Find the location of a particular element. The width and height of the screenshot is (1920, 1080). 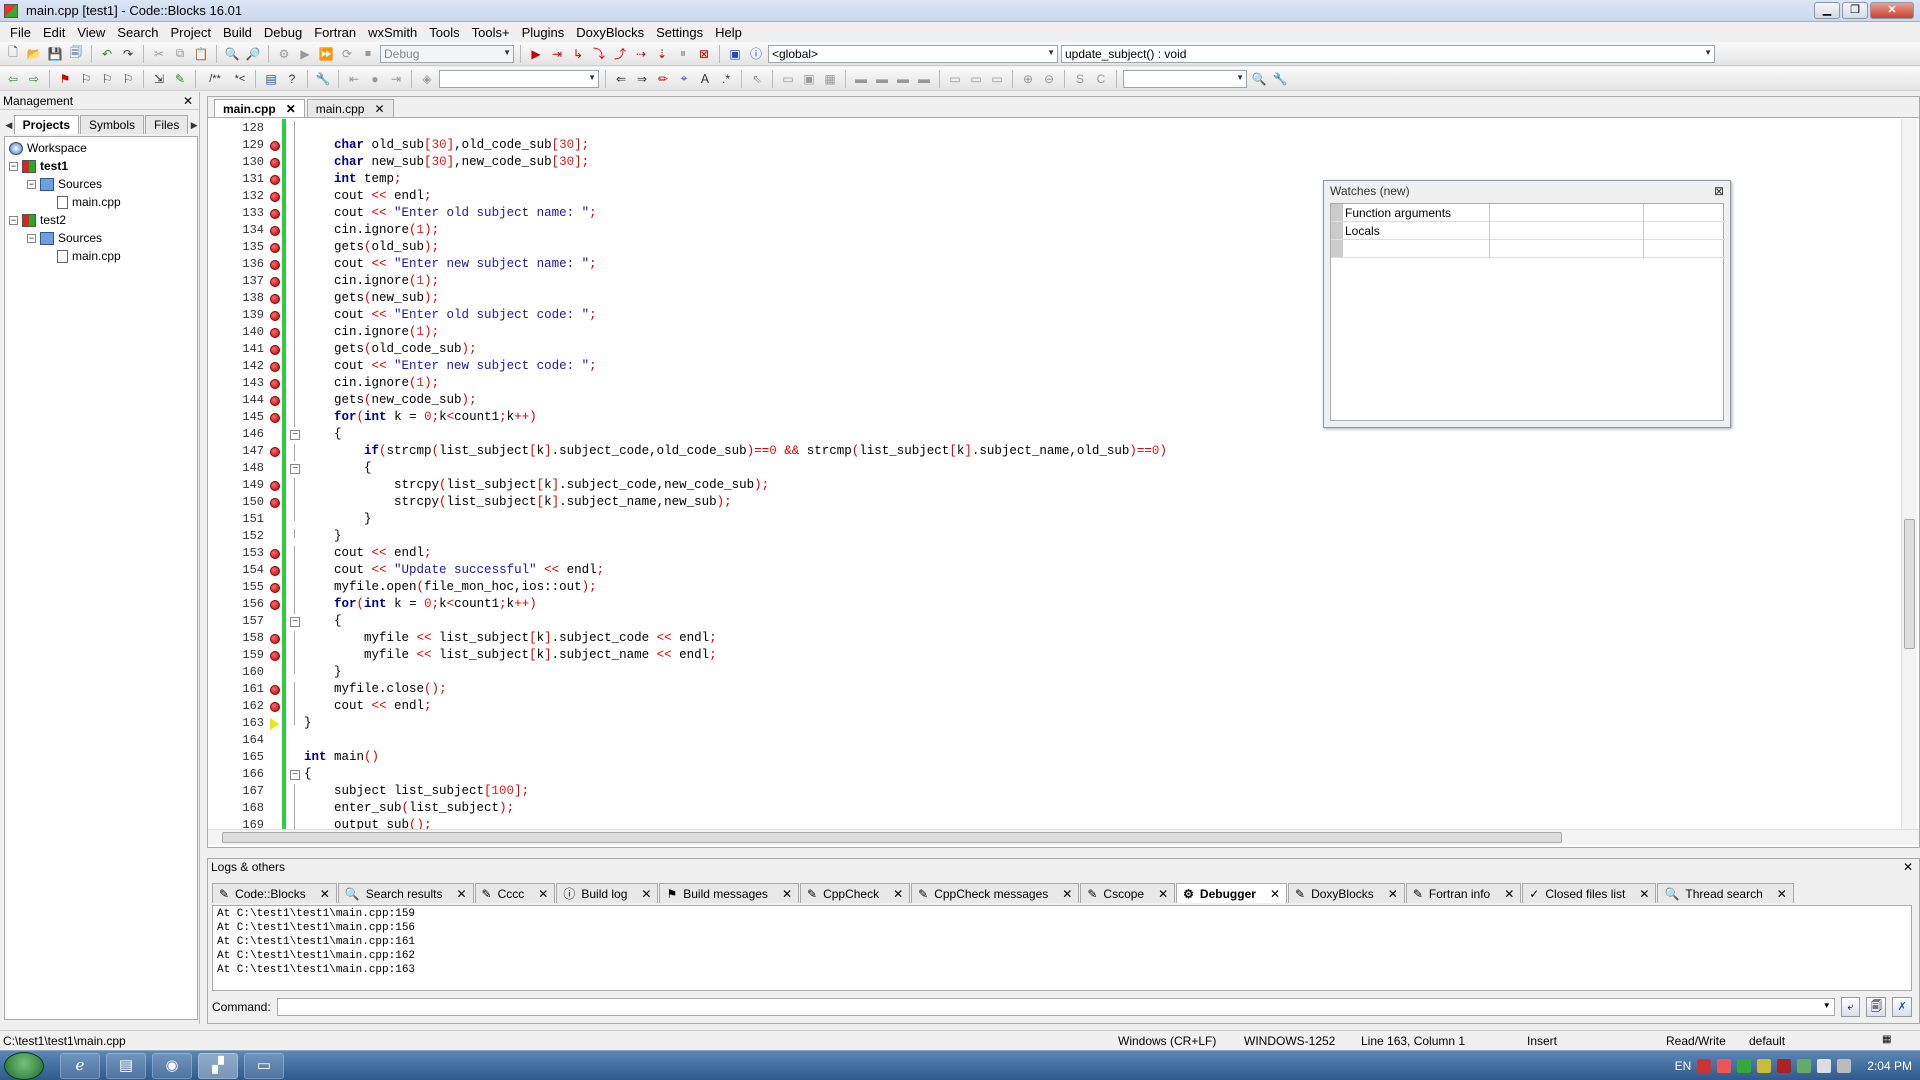

menu-search: Search is located at coordinates (137, 32).